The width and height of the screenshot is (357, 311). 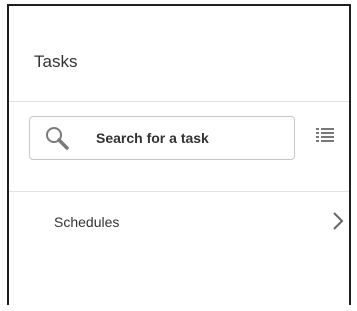 What do you see at coordinates (56, 61) in the screenshot?
I see `page-title: Tasks` at bounding box center [56, 61].